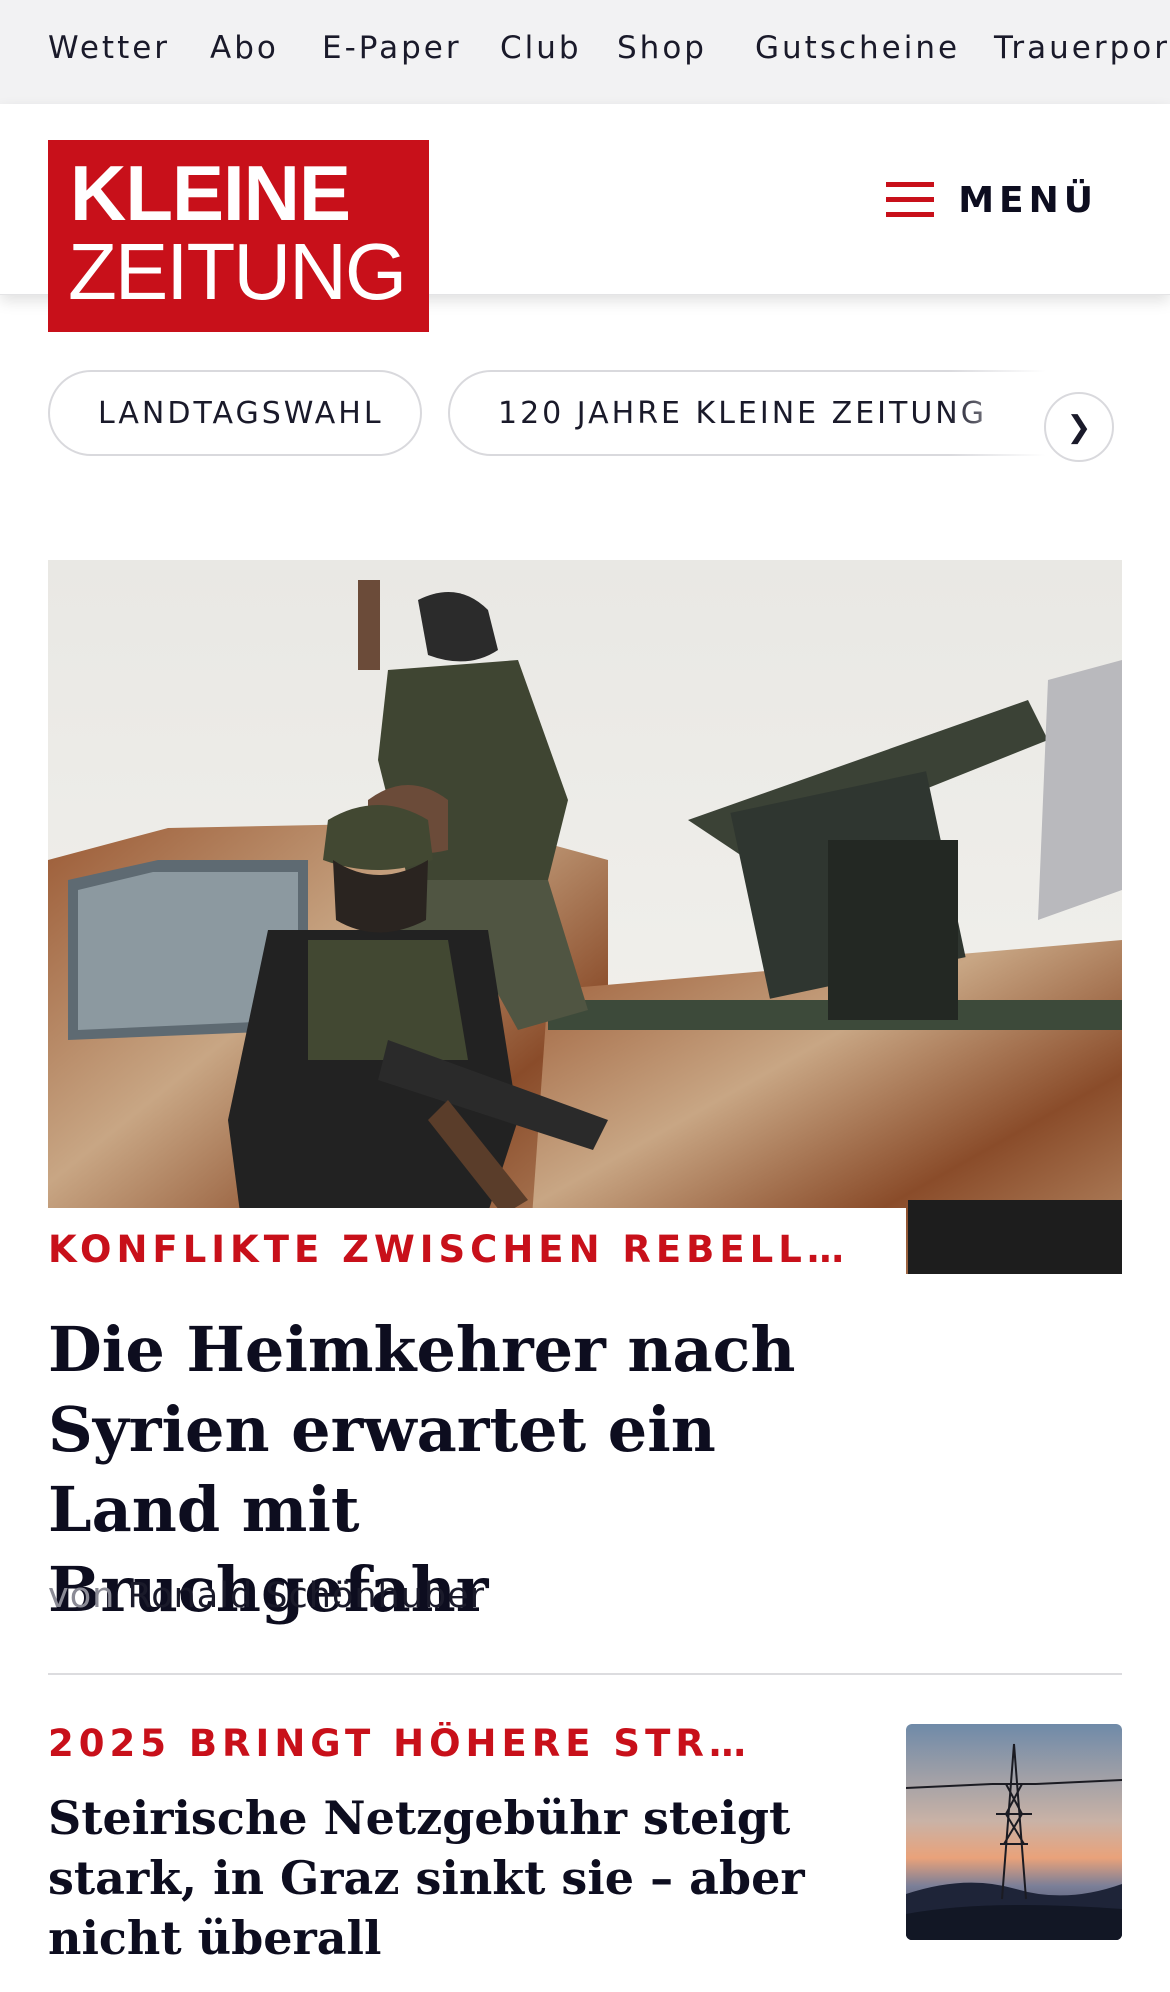  I want to click on nav-link-wetter: Wetter, so click(109, 48).